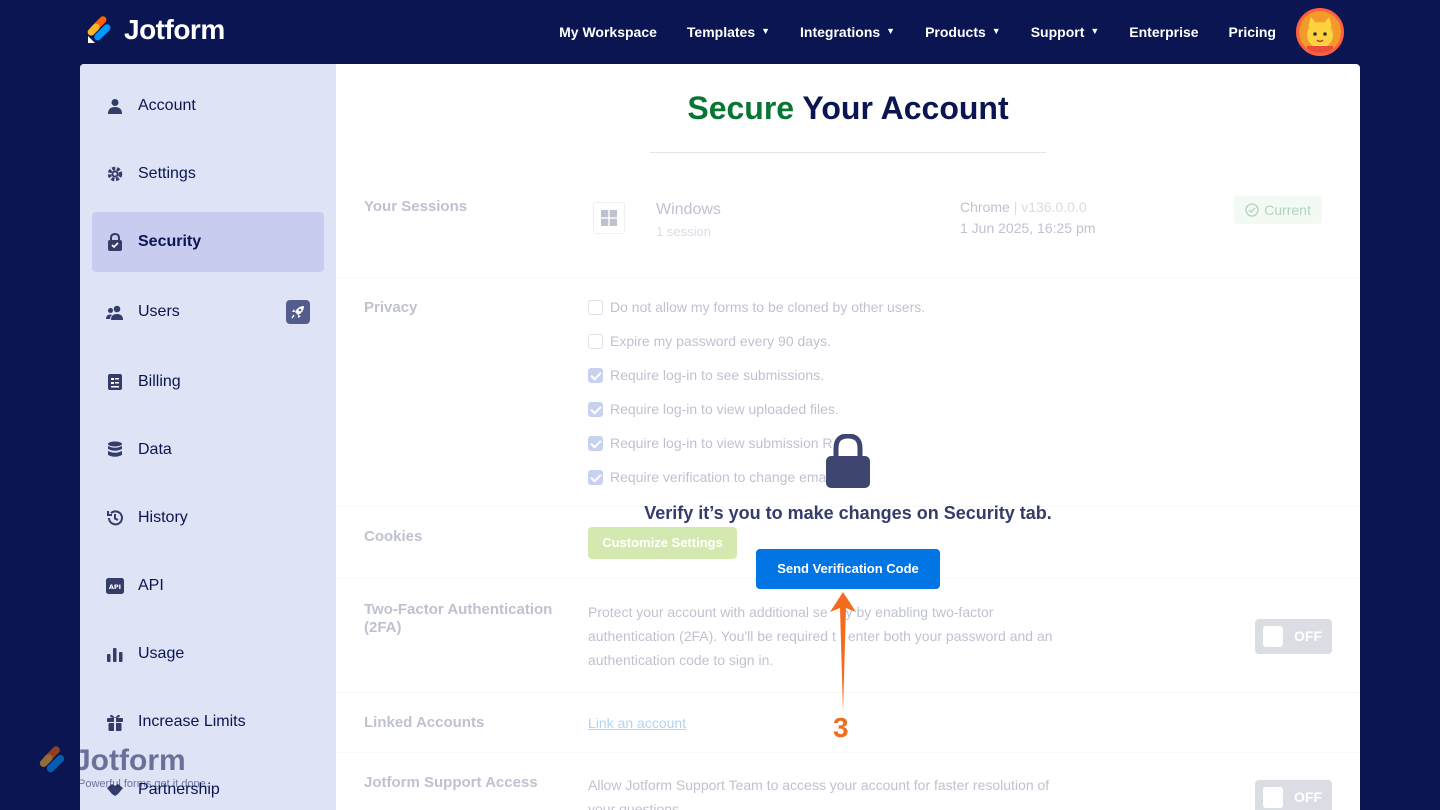  I want to click on linked-accounts-label: Linked Accounts, so click(424, 722).